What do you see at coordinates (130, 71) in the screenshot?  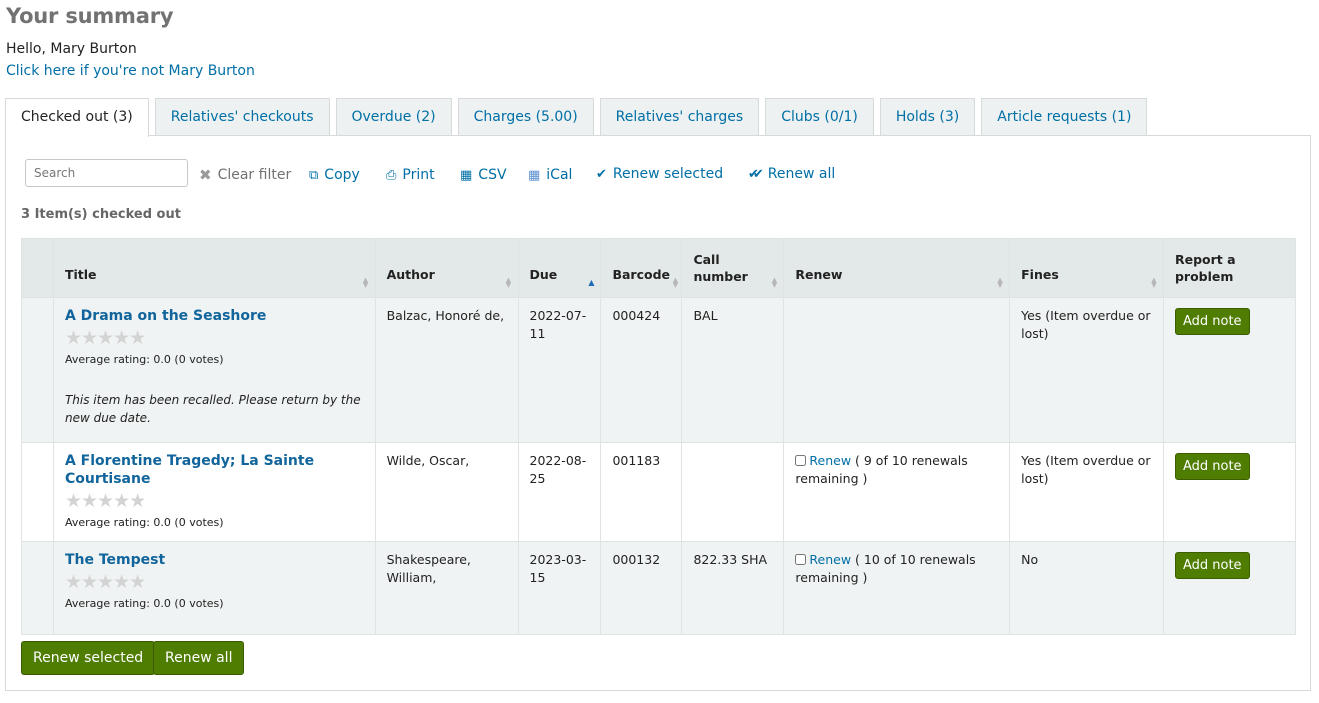 I see `not-me-link: Click here if you're not Mary Burton` at bounding box center [130, 71].